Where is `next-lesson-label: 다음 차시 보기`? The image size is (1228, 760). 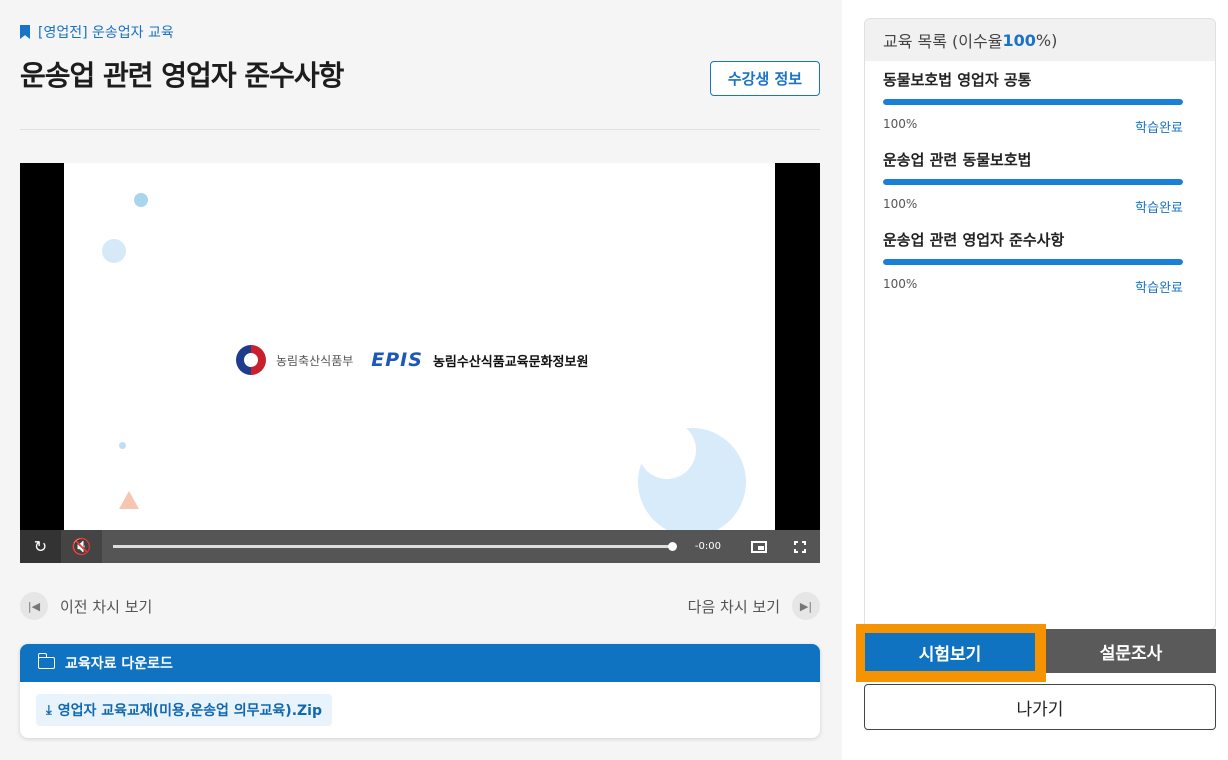
next-lesson-label: 다음 차시 보기 is located at coordinates (733, 606).